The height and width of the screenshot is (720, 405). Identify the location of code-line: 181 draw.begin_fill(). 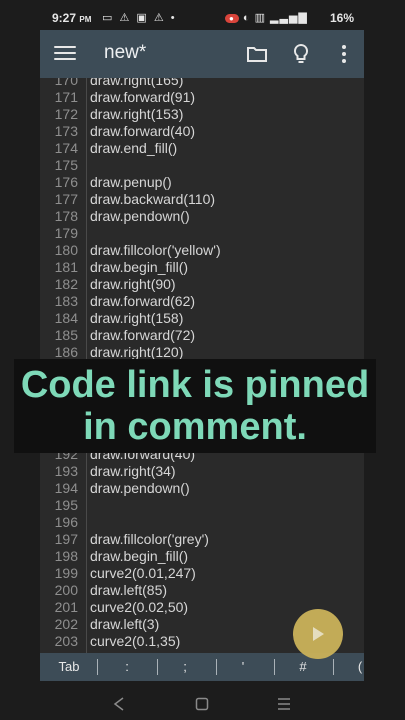
(202, 267).